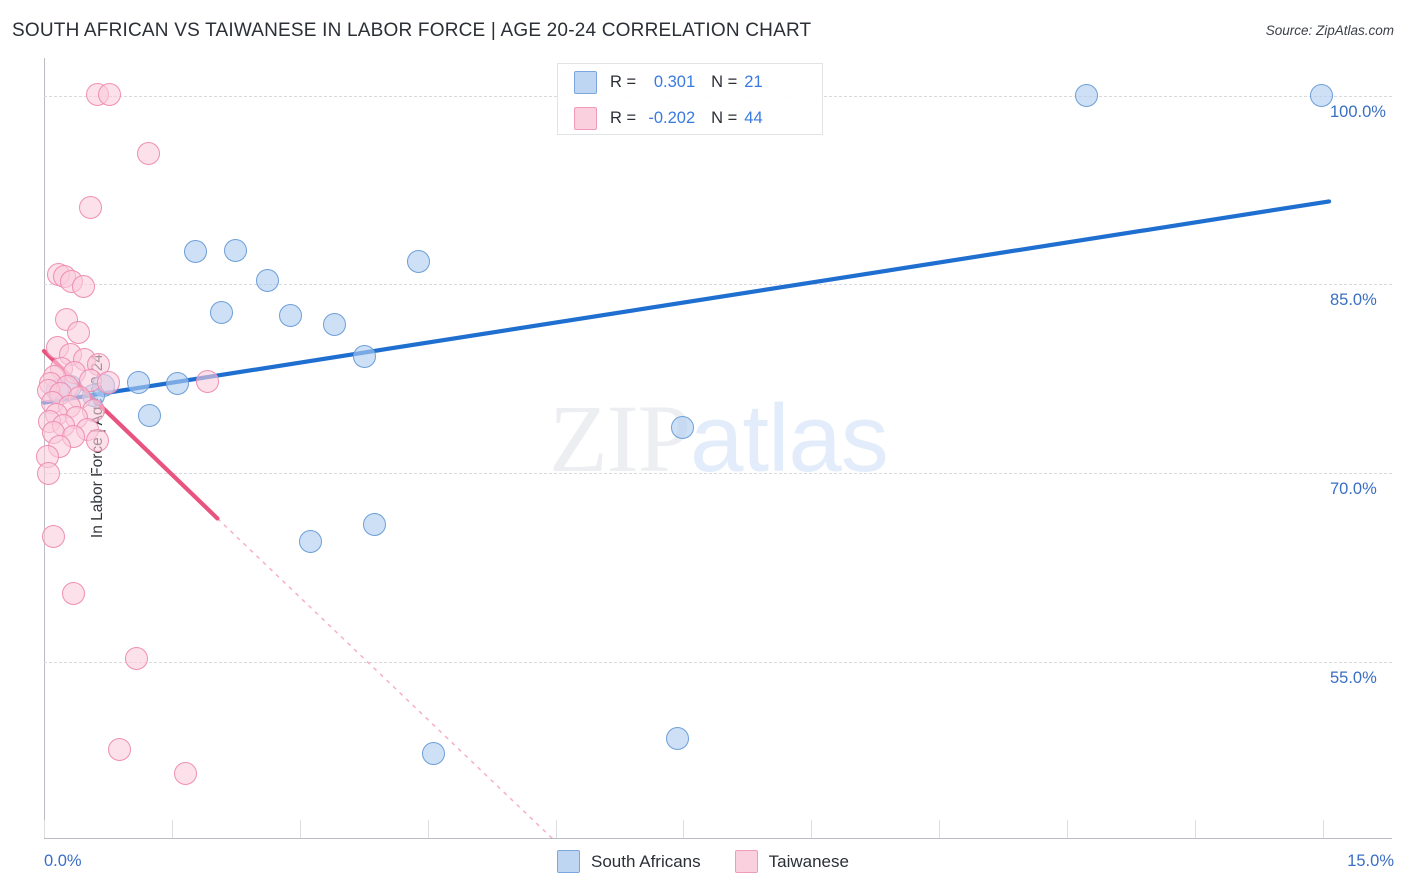  What do you see at coordinates (1358, 111) in the screenshot?
I see `y-axis-tick-label: 100.0%` at bounding box center [1358, 111].